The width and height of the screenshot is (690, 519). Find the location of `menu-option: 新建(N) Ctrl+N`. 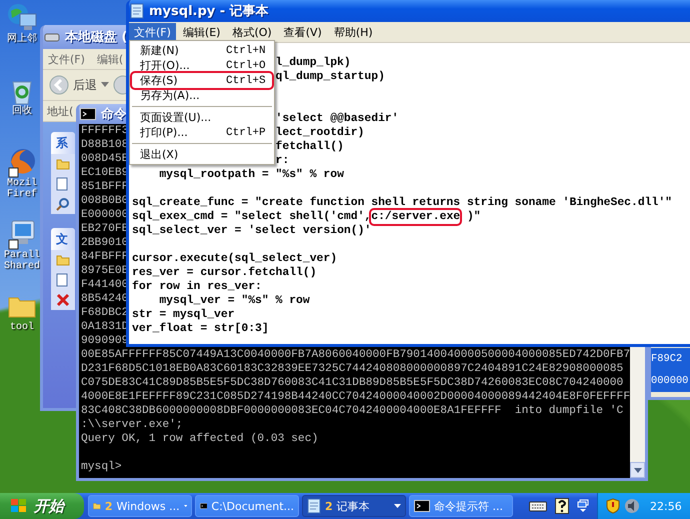

menu-option: 新建(N) Ctrl+N is located at coordinates (202, 50).